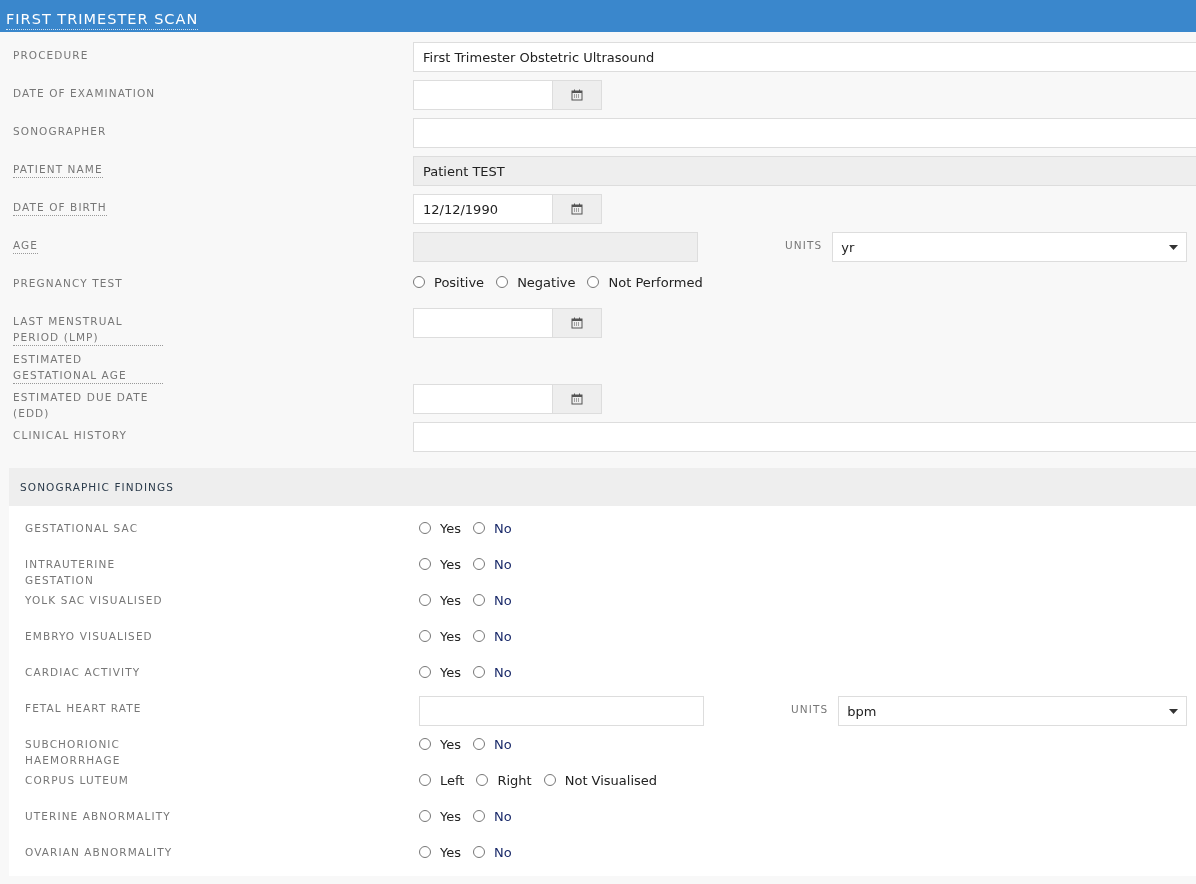  What do you see at coordinates (70, 435) in the screenshot?
I see `field-label: CLINICAL HISTORY` at bounding box center [70, 435].